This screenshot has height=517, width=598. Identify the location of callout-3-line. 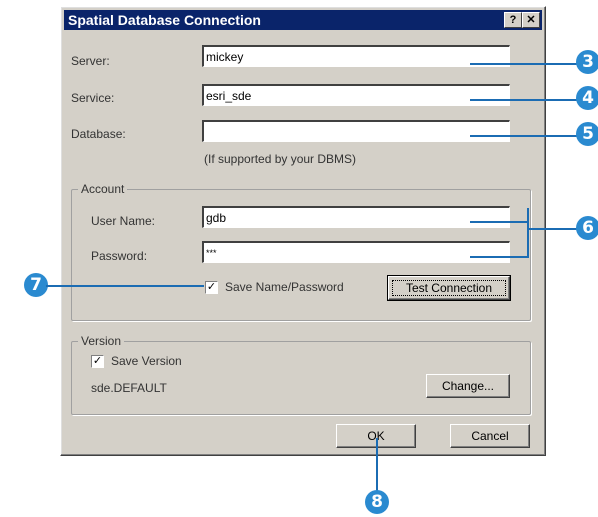
(525, 64).